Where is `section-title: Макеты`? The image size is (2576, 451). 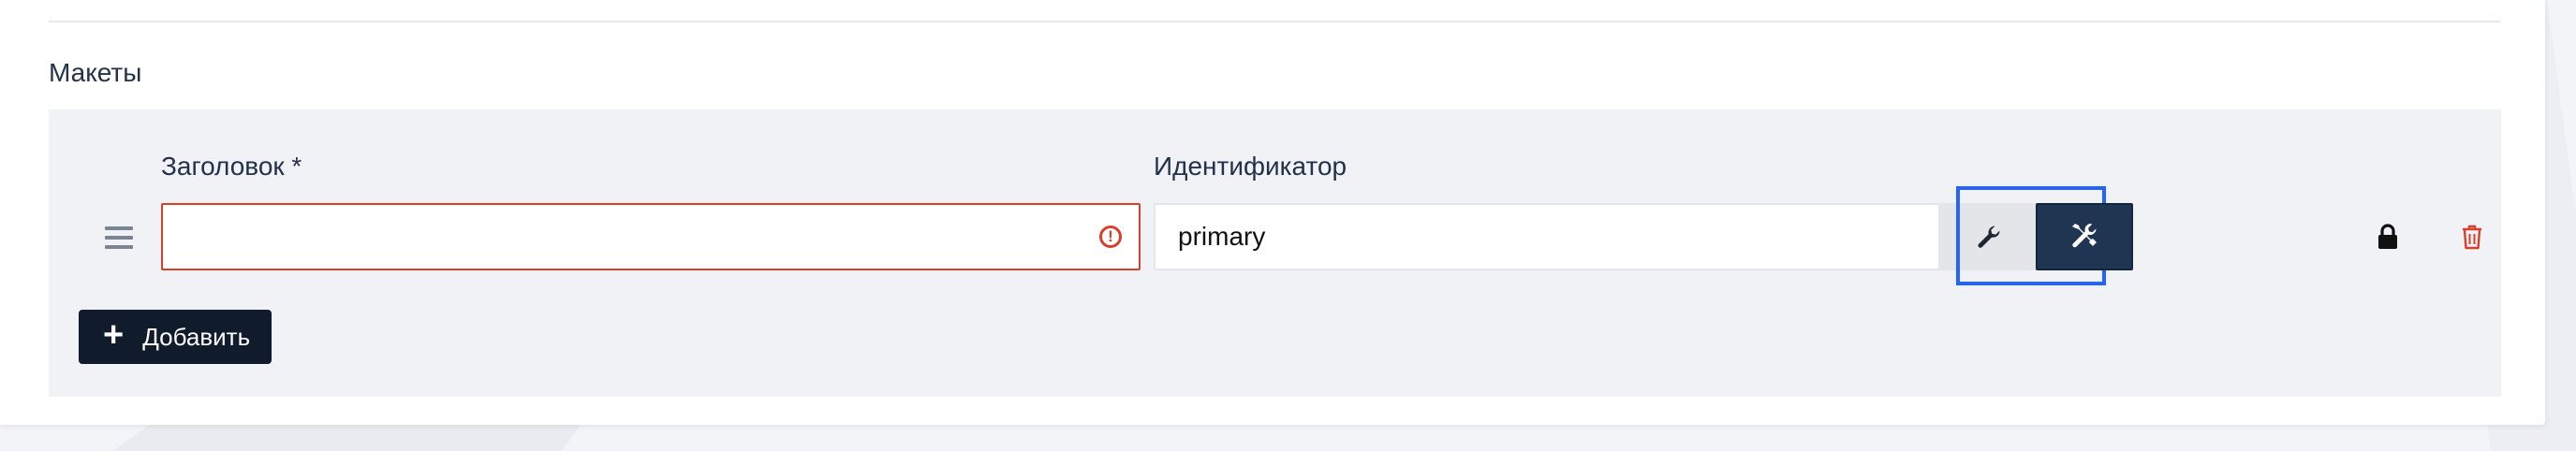
section-title: Макеты is located at coordinates (95, 72).